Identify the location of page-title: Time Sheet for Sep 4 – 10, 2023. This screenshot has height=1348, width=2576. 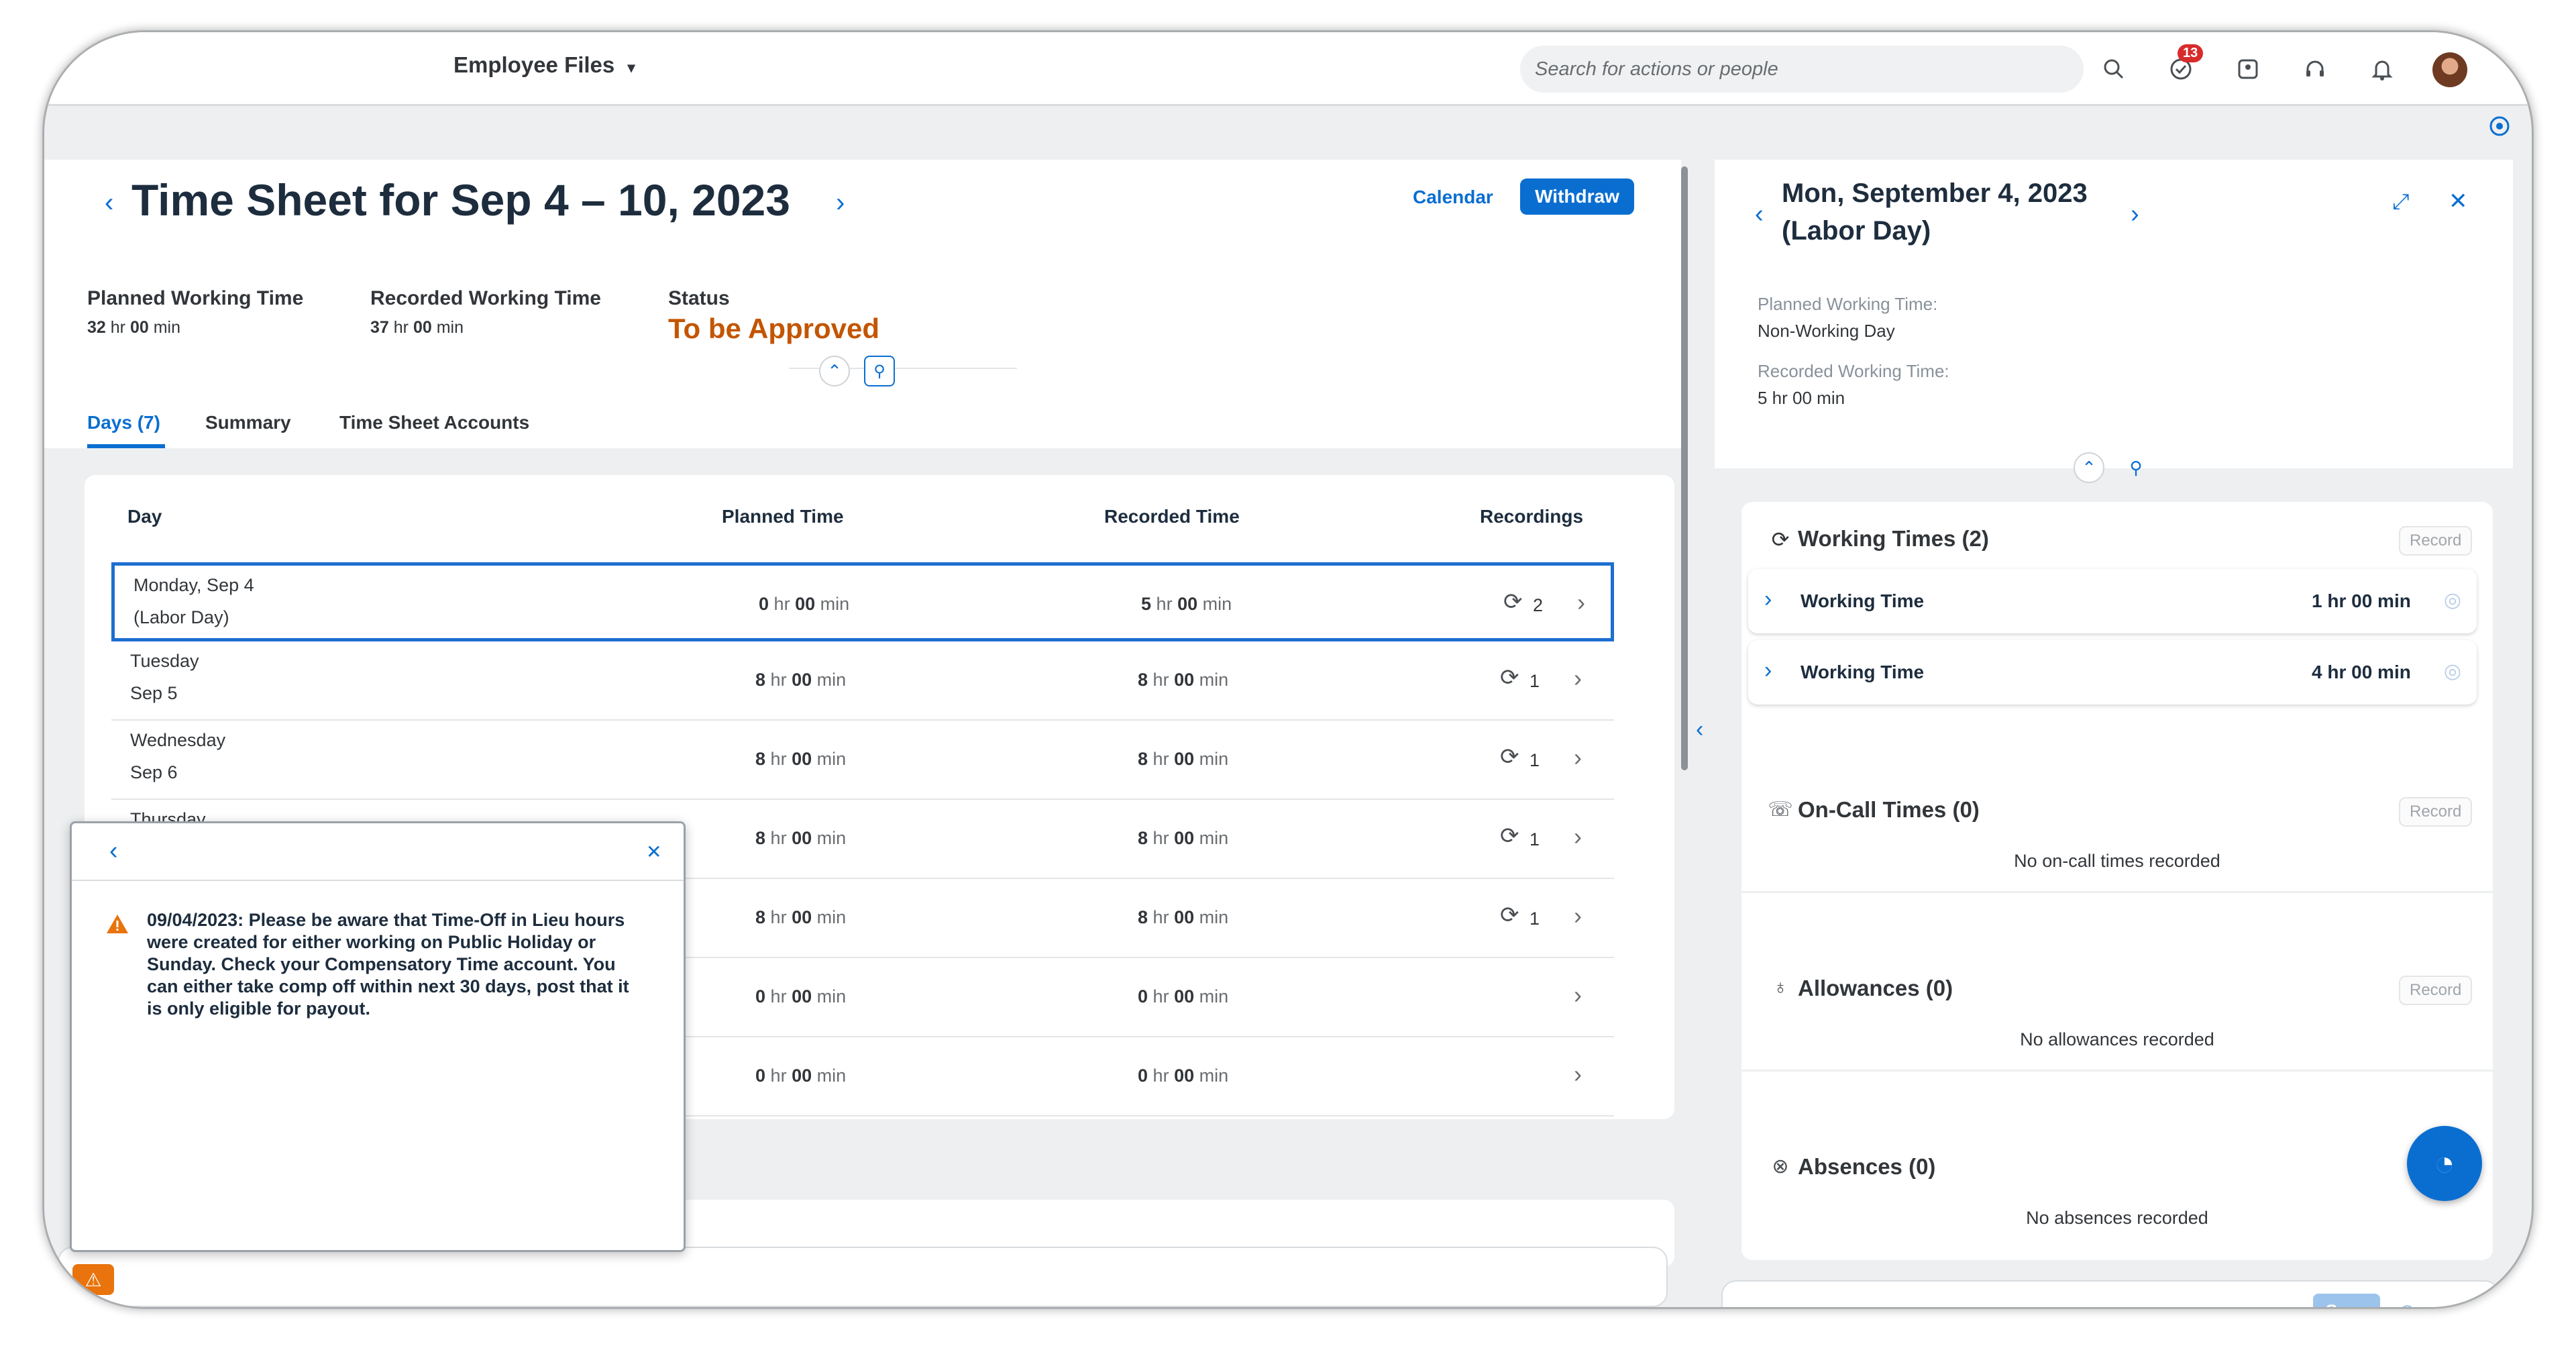
(460, 200).